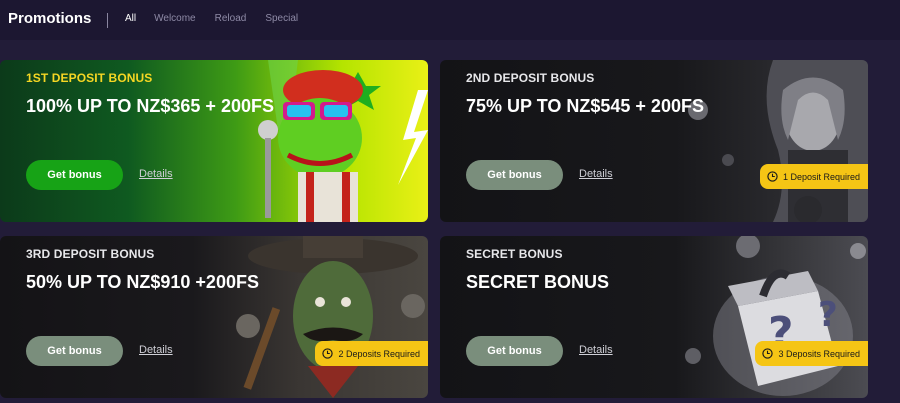  What do you see at coordinates (343, 141) in the screenshot?
I see `frog-elvis-icon` at bounding box center [343, 141].